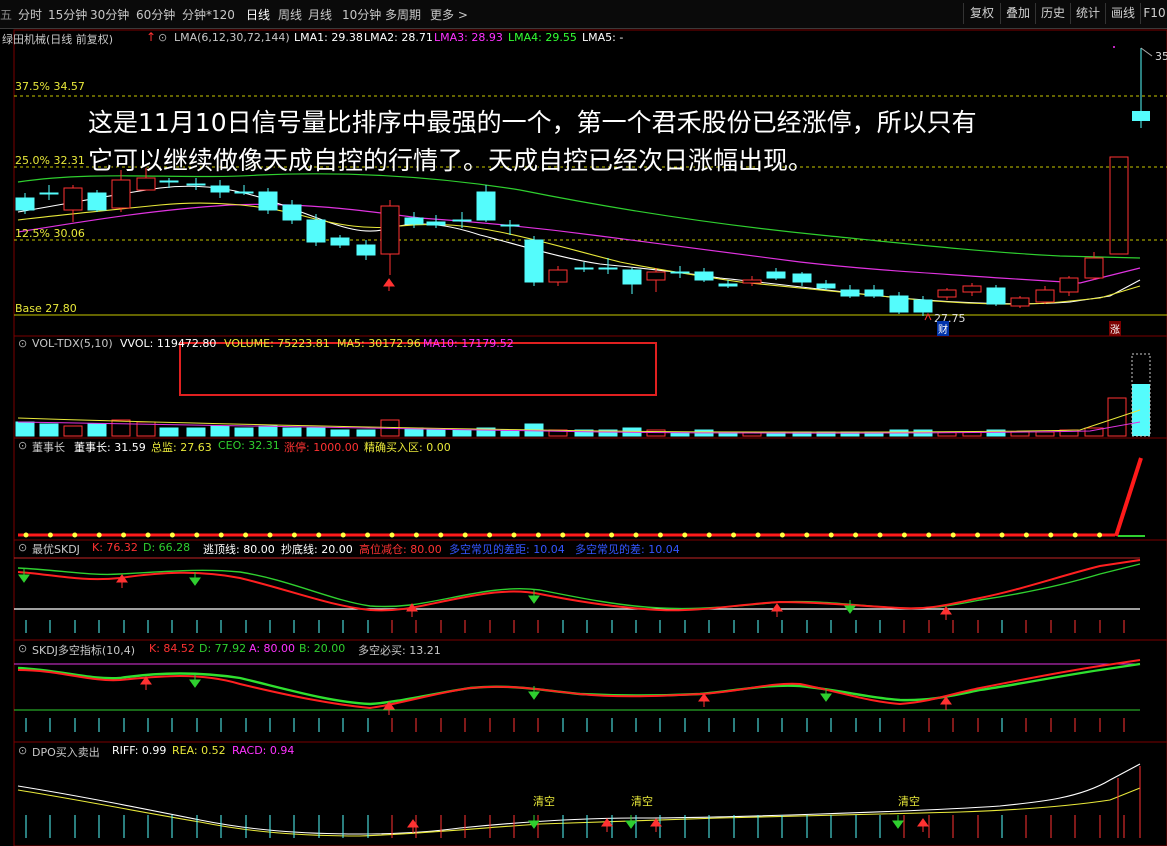 Image resolution: width=1167 pixels, height=846 pixels. Describe the element at coordinates (575, 626) in the screenshot. I see `skdj-tick-marks` at that location.